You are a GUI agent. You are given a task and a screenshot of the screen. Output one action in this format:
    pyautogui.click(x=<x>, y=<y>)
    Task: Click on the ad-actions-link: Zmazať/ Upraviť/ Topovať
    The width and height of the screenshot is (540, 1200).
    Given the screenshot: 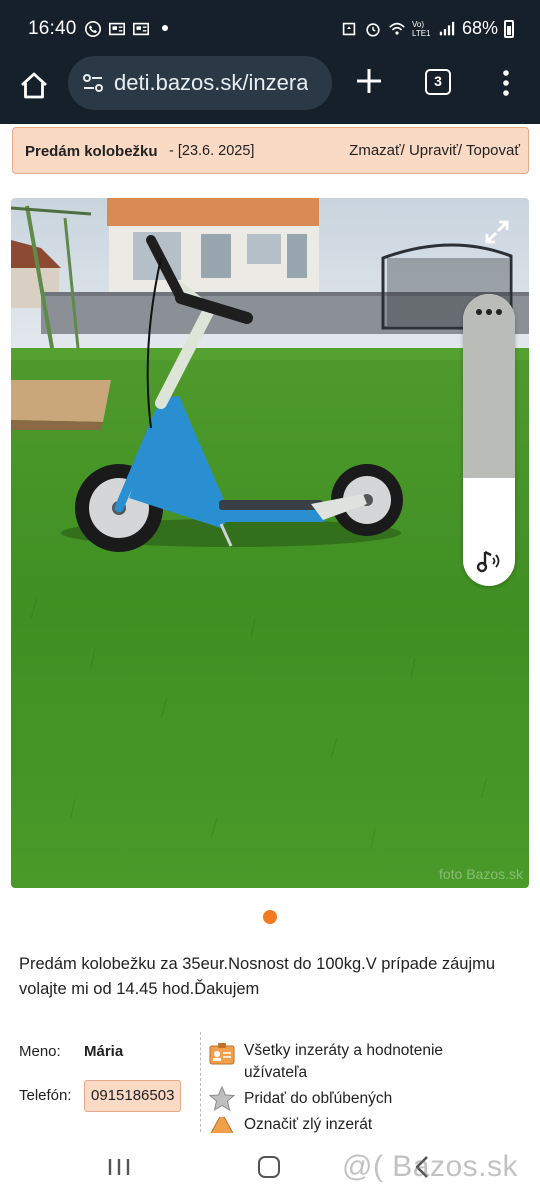 What is the action you would take?
    pyautogui.click(x=434, y=150)
    